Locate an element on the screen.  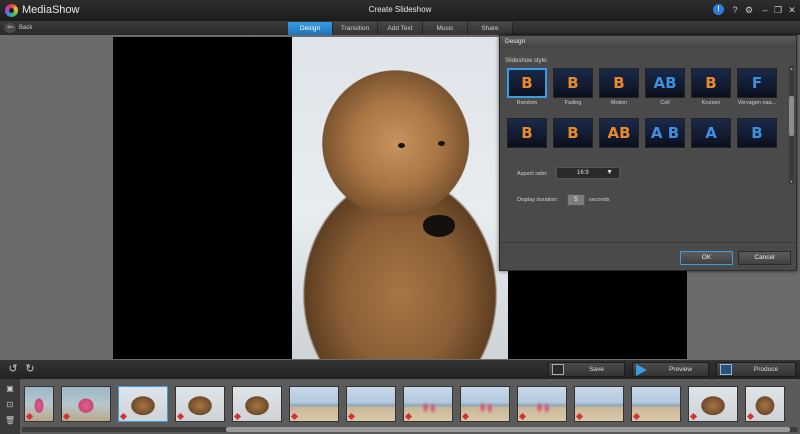
back-button: ⇦ Back is located at coordinates (18, 28).